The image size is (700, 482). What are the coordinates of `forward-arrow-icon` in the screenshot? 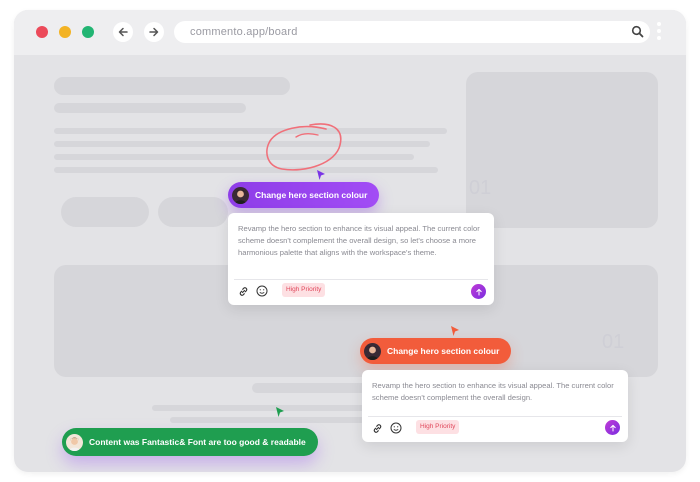 It's located at (154, 32).